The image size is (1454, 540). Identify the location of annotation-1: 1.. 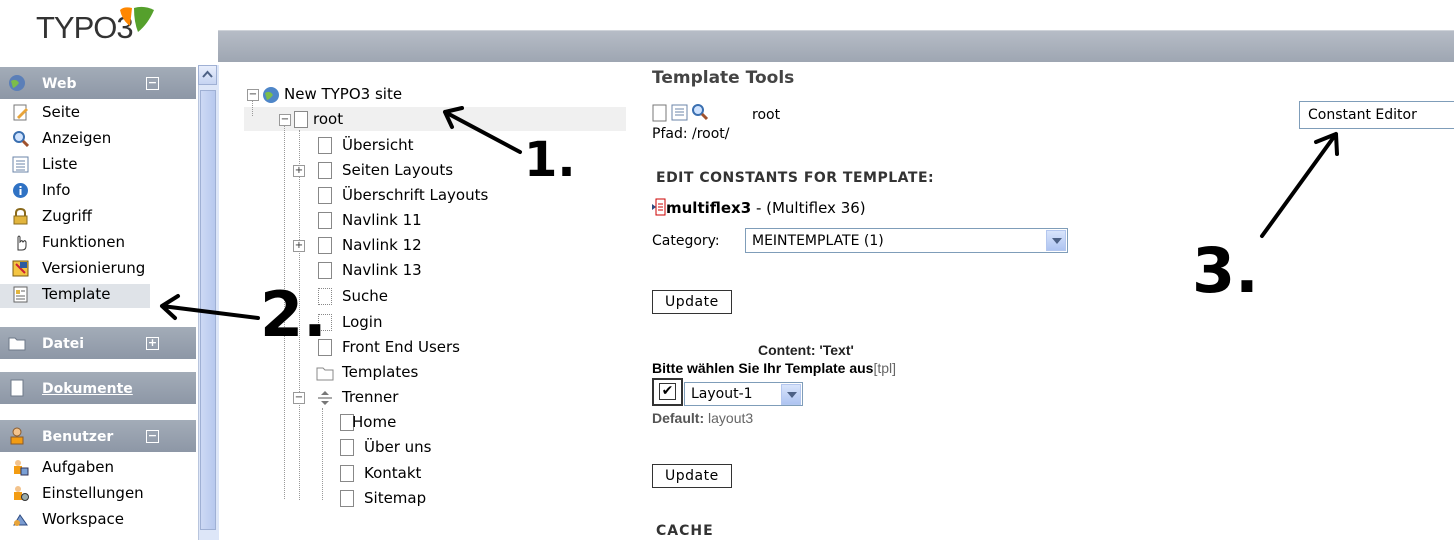
(550, 160).